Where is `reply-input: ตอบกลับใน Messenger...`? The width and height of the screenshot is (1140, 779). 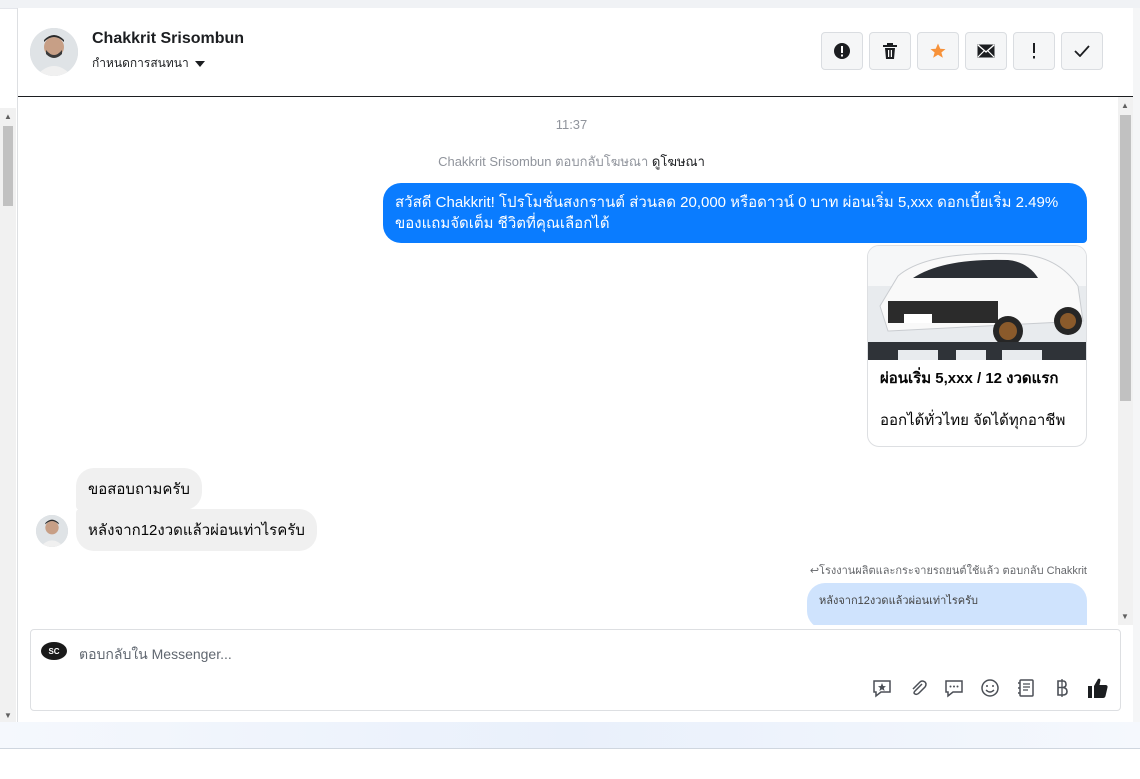 reply-input: ตอบกลับใน Messenger... is located at coordinates (155, 655).